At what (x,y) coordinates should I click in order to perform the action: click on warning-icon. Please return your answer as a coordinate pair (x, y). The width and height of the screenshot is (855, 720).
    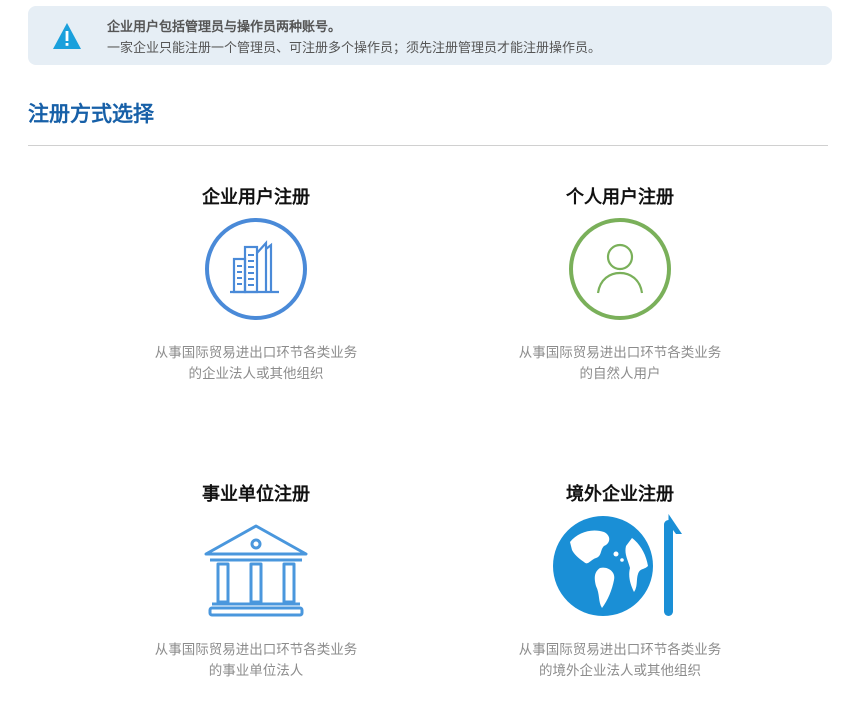
    Looking at the image, I should click on (67, 36).